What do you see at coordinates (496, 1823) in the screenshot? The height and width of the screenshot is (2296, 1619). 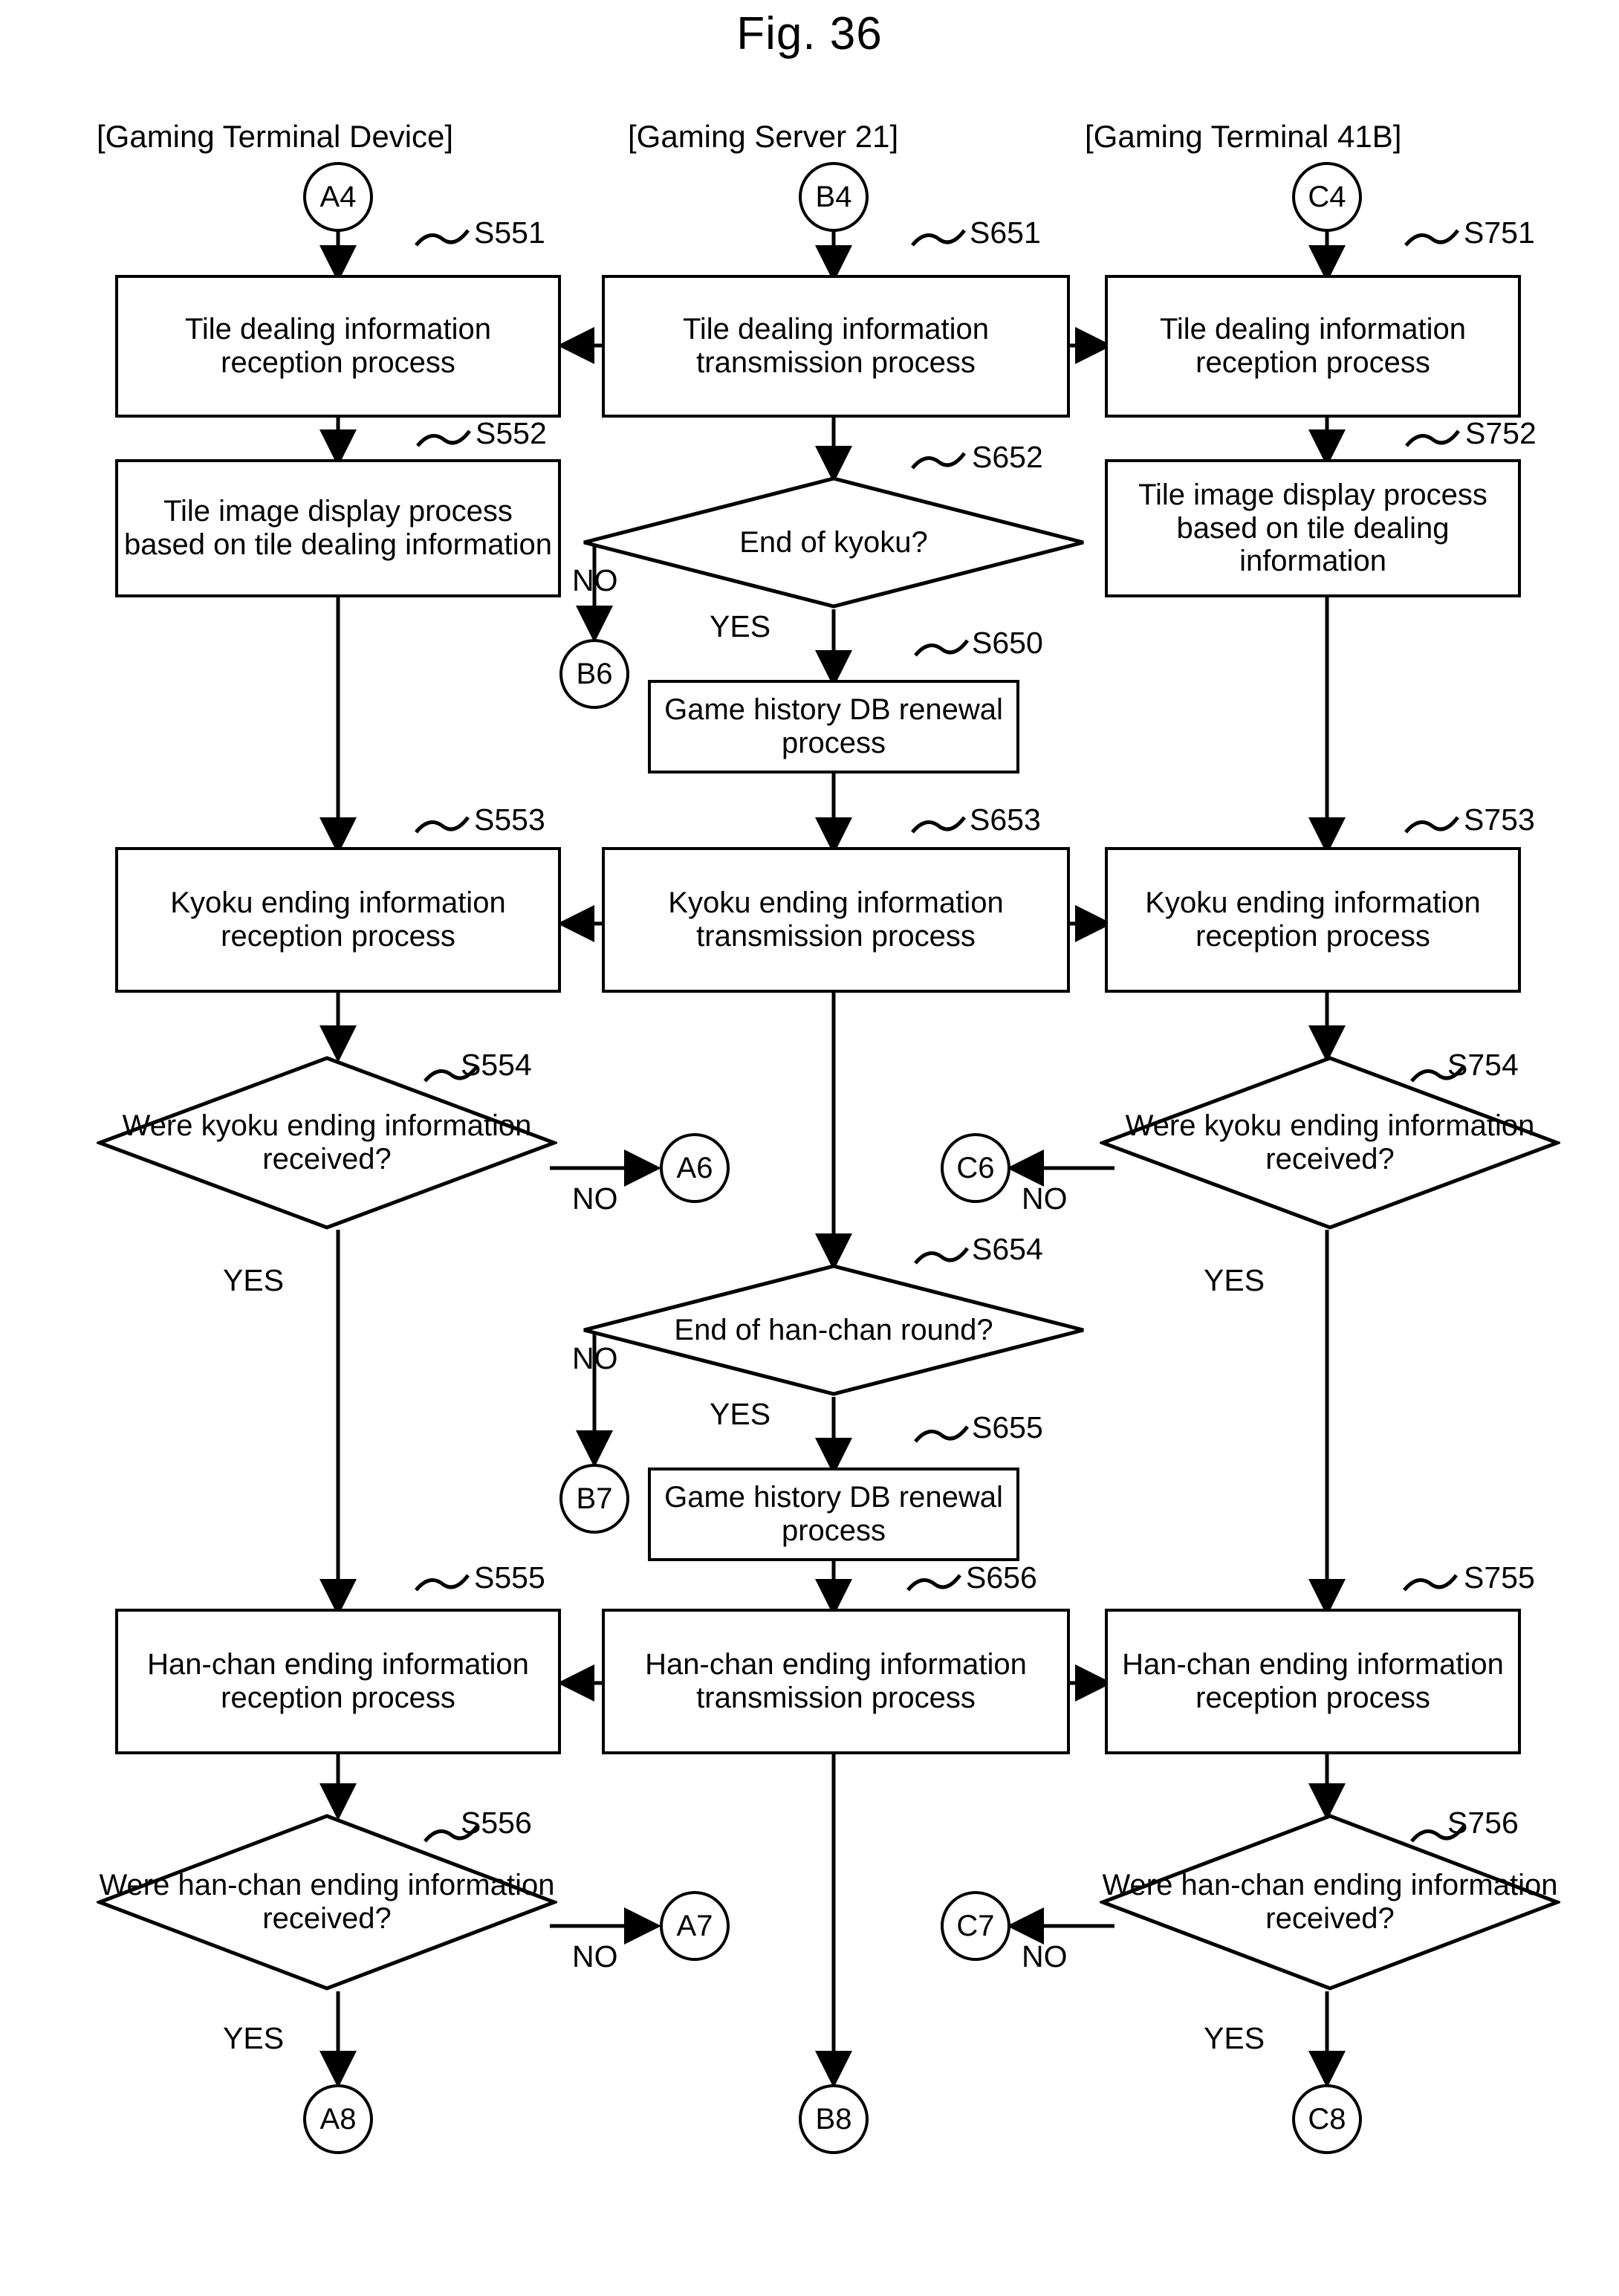 I see `tag-s556: S556` at bounding box center [496, 1823].